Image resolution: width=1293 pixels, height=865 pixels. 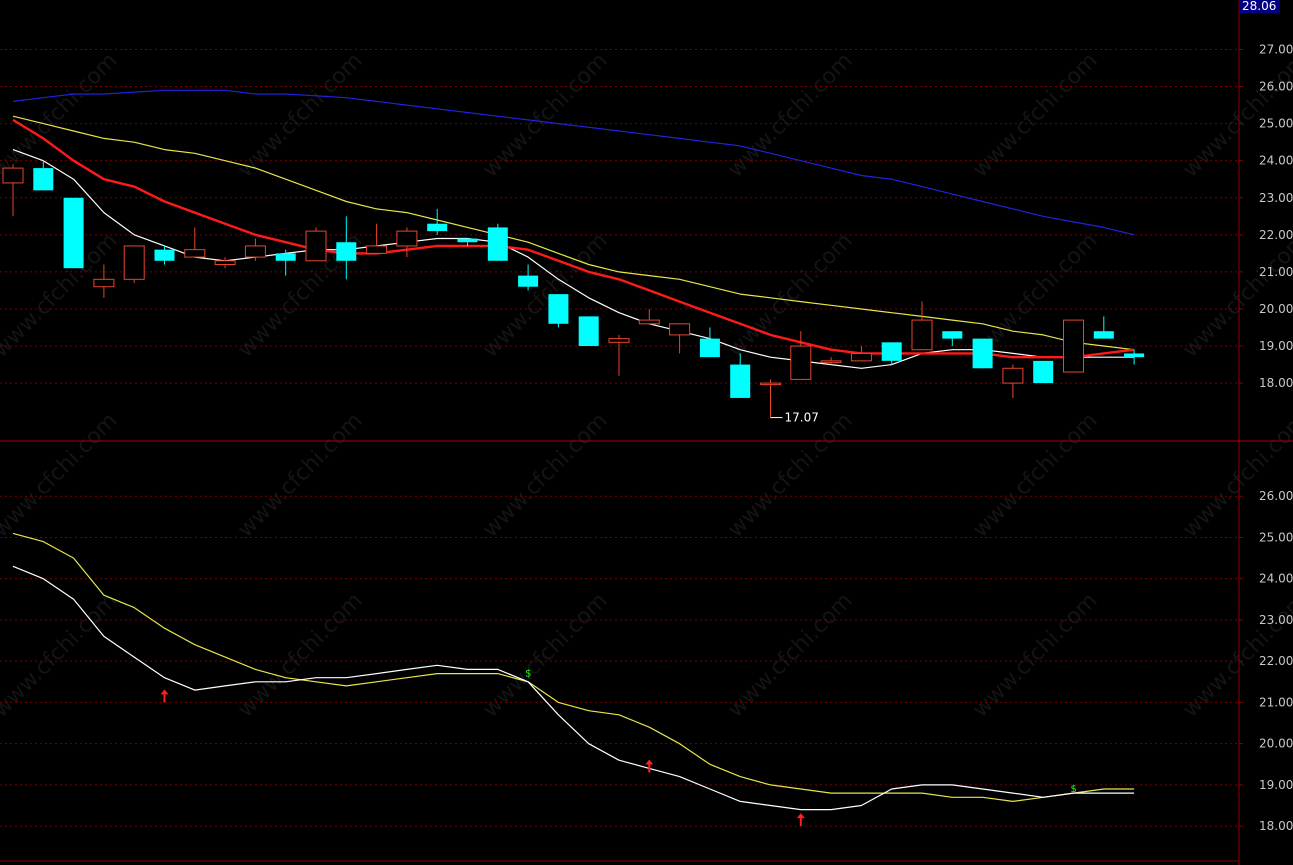 What do you see at coordinates (1276, 198) in the screenshot?
I see `price-tick-label: 23.00` at bounding box center [1276, 198].